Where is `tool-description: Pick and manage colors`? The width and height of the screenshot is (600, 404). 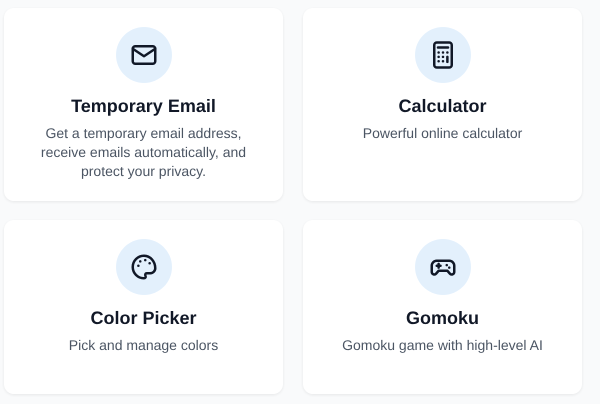
tool-description: Pick and manage colors is located at coordinates (143, 345).